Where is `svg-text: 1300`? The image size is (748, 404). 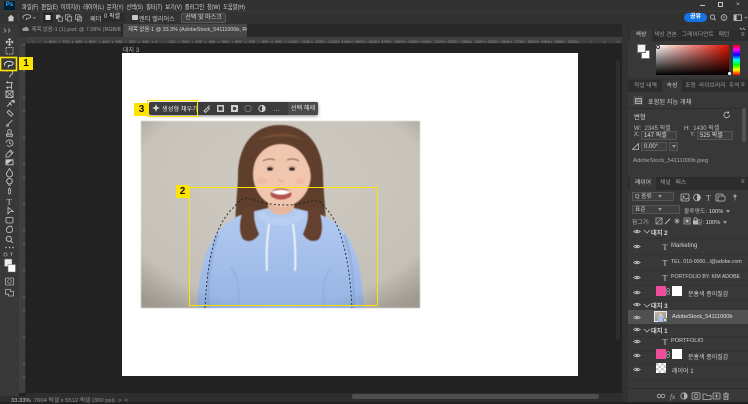 svg-text: 1300 is located at coordinates (333, 41).